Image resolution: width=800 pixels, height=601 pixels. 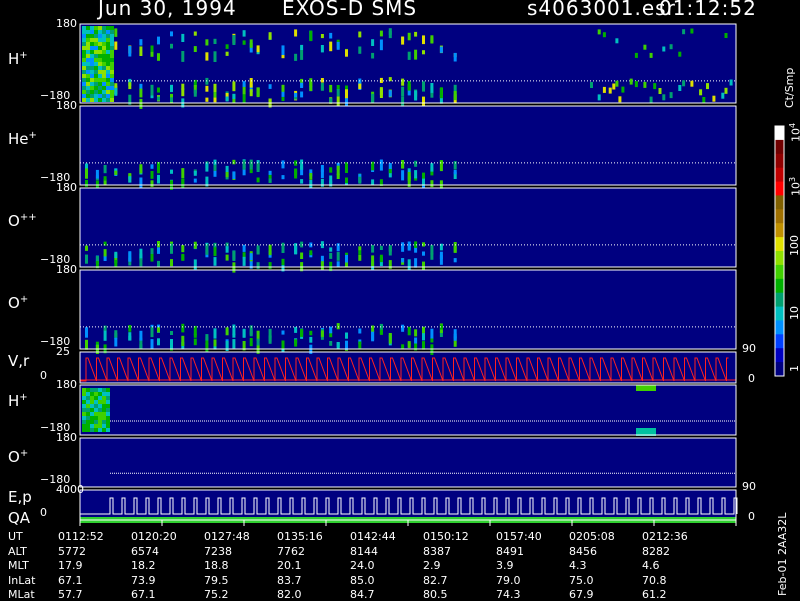 I want to click on table-cell: 3.9, so click(x=505, y=565).